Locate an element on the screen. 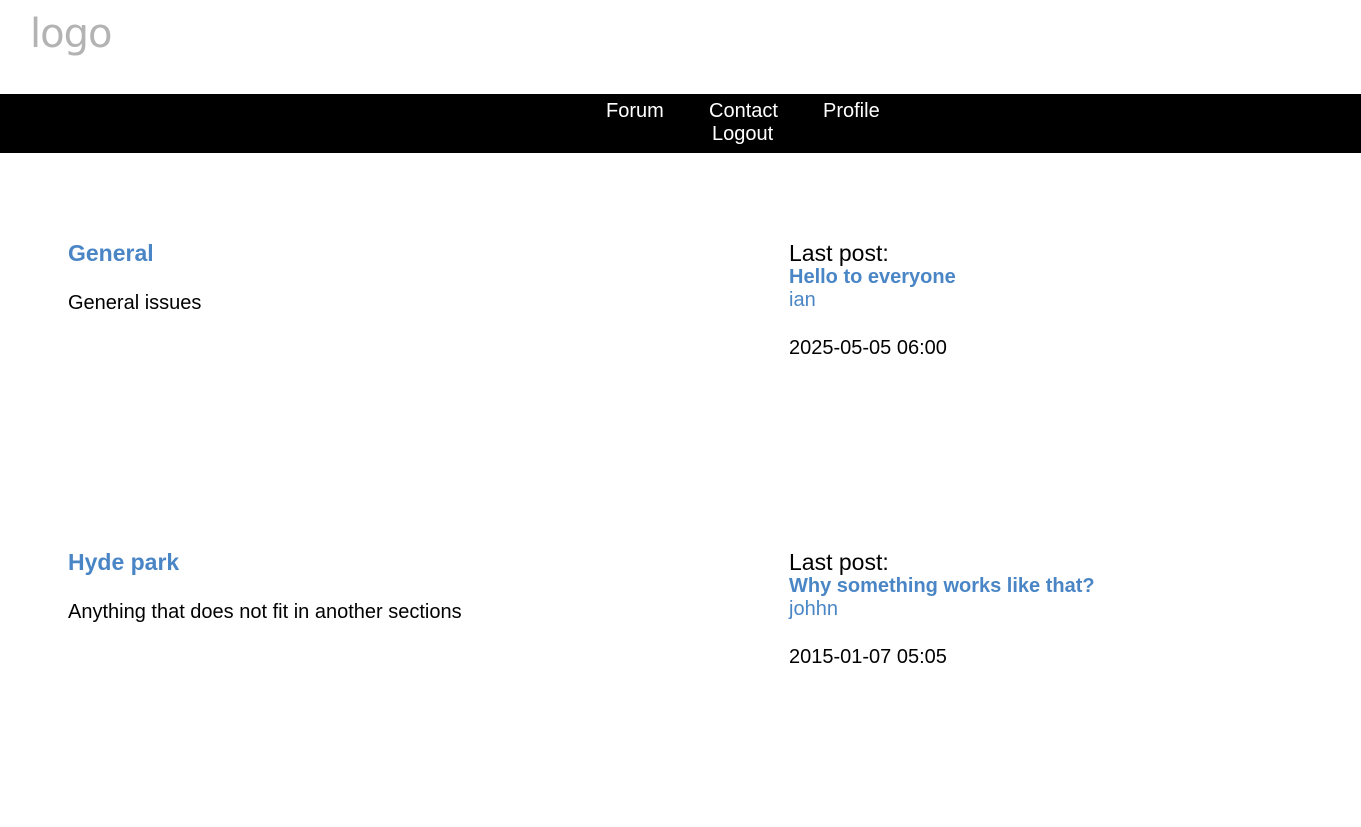 Image resolution: width=1361 pixels, height=827 pixels. main-nav: Forum Contact Profile Logout is located at coordinates (680, 123).